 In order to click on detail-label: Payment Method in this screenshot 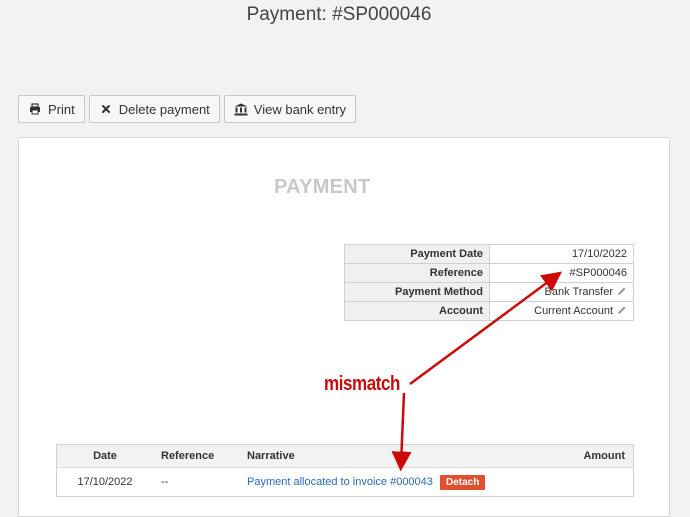, I will do `click(417, 292)`.